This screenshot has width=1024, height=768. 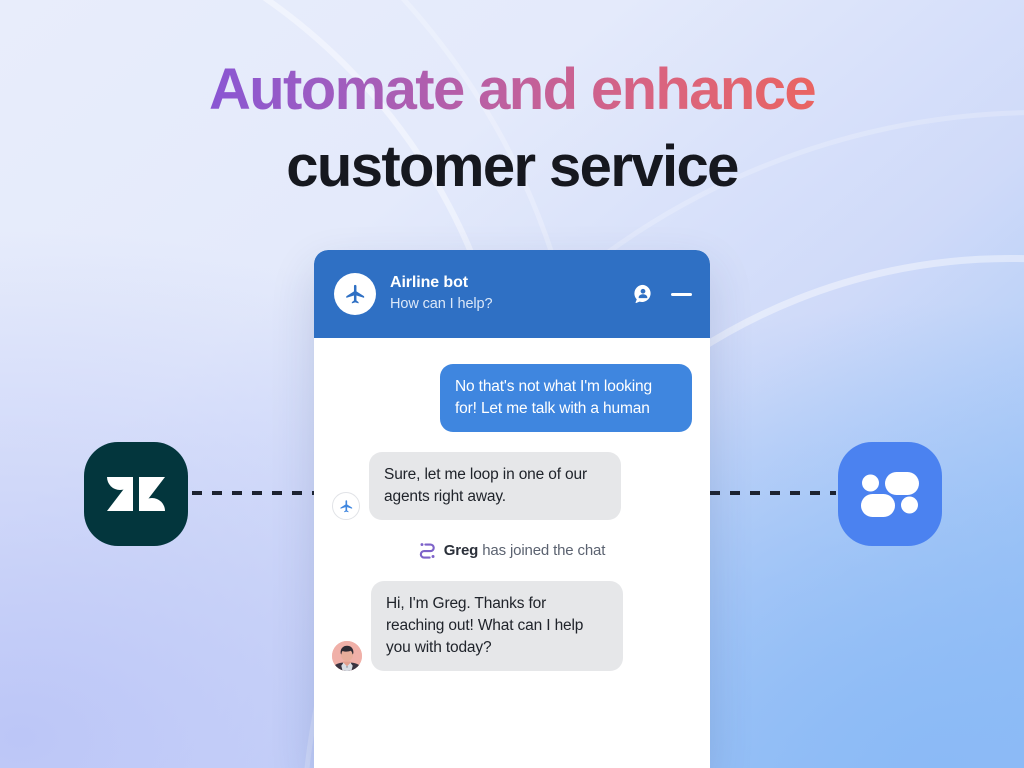 I want to click on minimize-button, so click(x=681, y=294).